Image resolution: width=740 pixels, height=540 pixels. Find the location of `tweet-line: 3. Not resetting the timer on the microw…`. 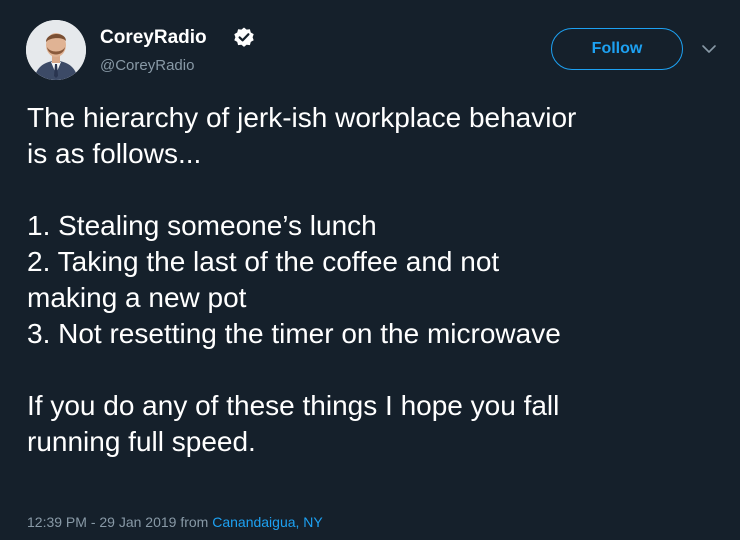

tweet-line: 3. Not resetting the timer on the microw… is located at coordinates (294, 333).